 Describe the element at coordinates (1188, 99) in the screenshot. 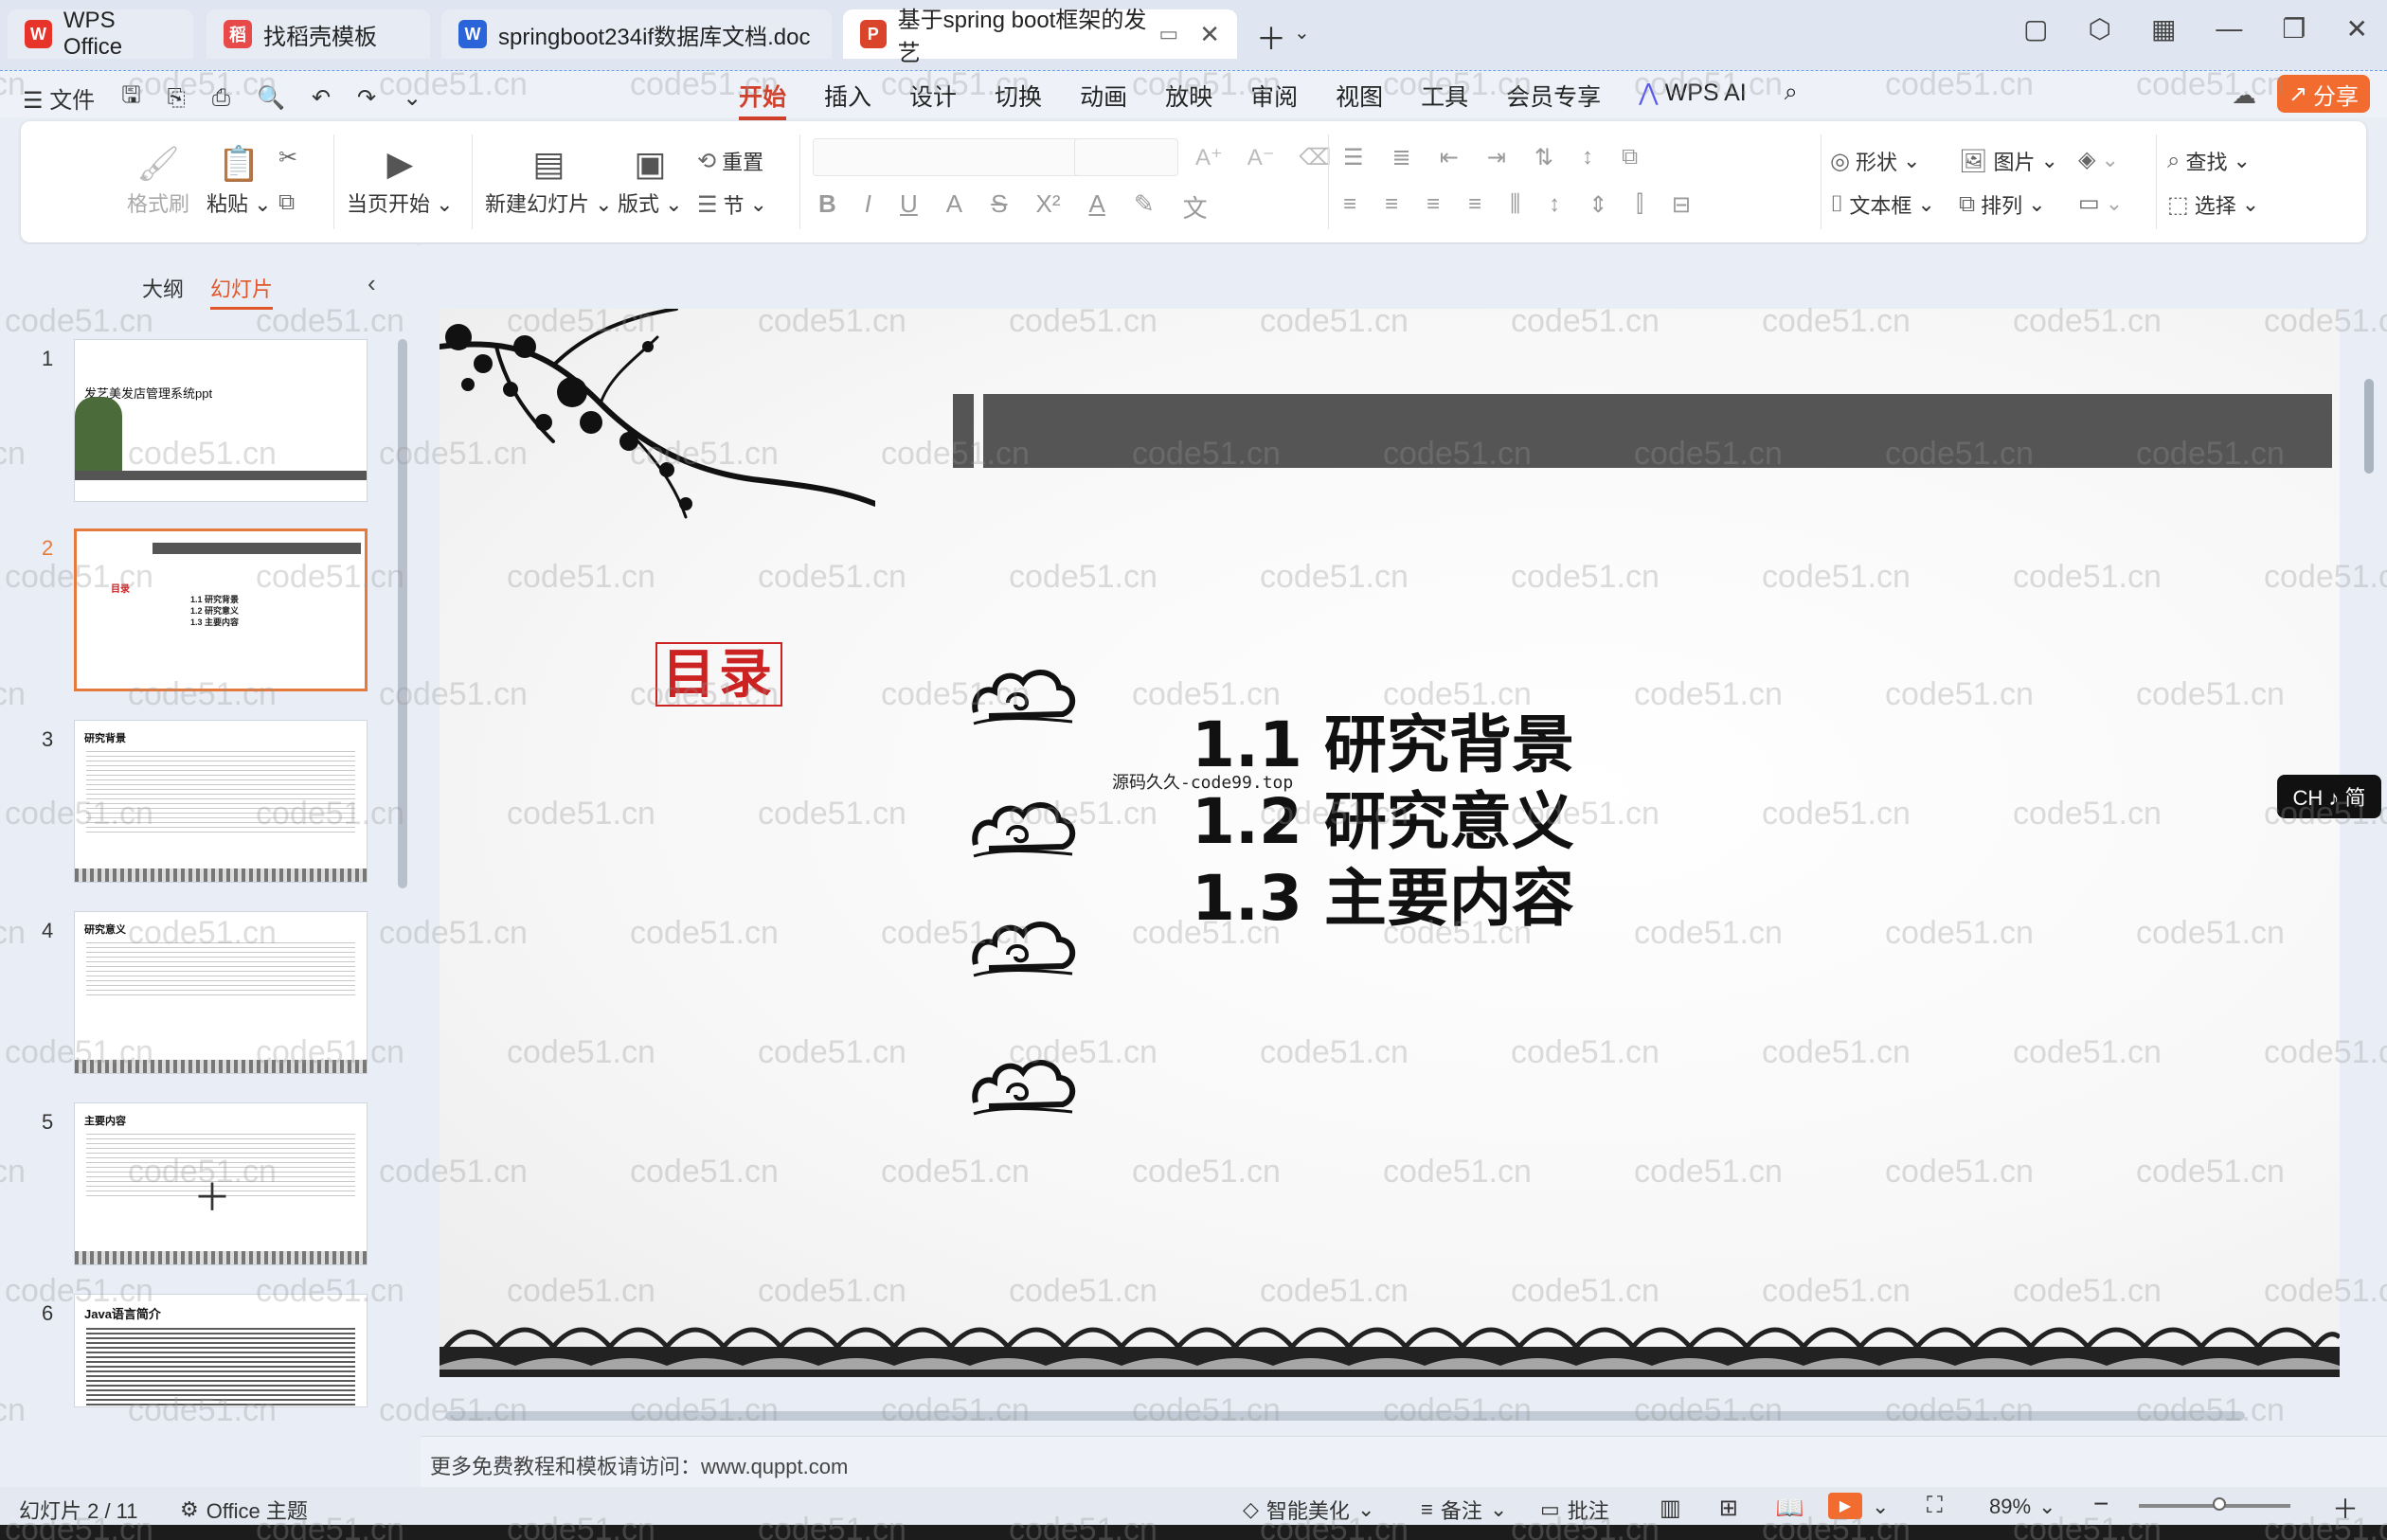

I see `tab-slideshow: 放映` at that location.